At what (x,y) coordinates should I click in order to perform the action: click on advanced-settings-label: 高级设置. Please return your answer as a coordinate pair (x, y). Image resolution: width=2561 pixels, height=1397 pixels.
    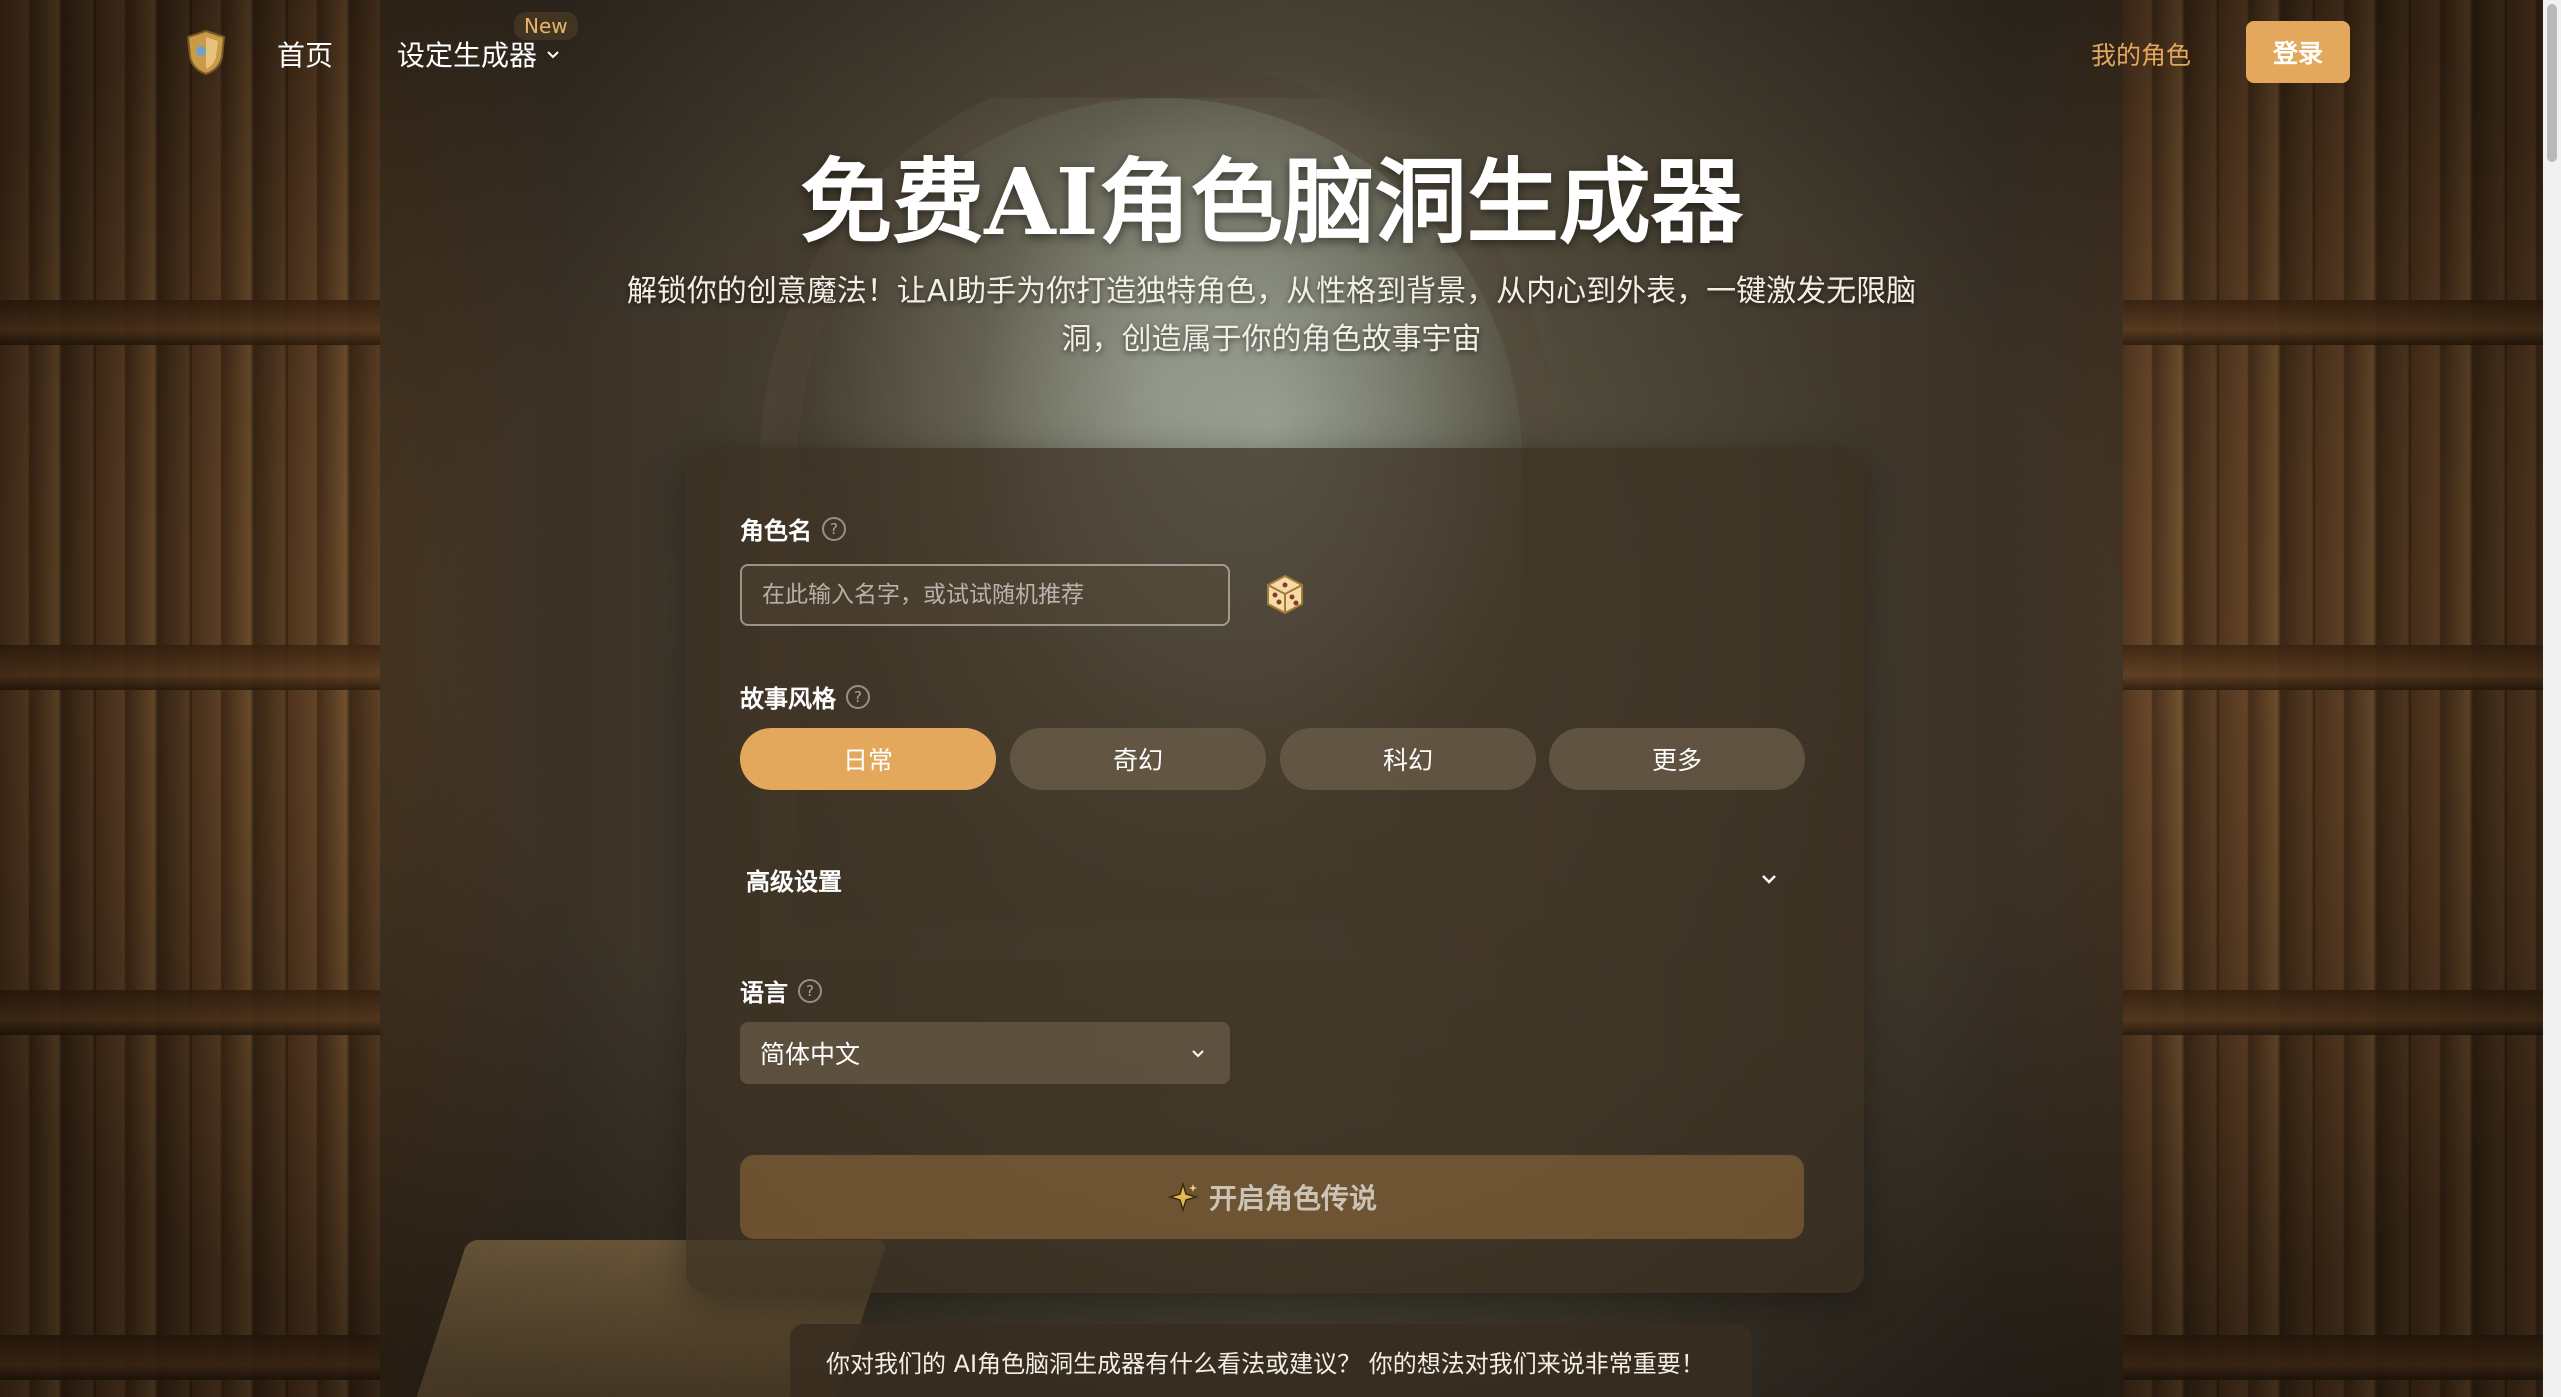
    Looking at the image, I should click on (794, 881).